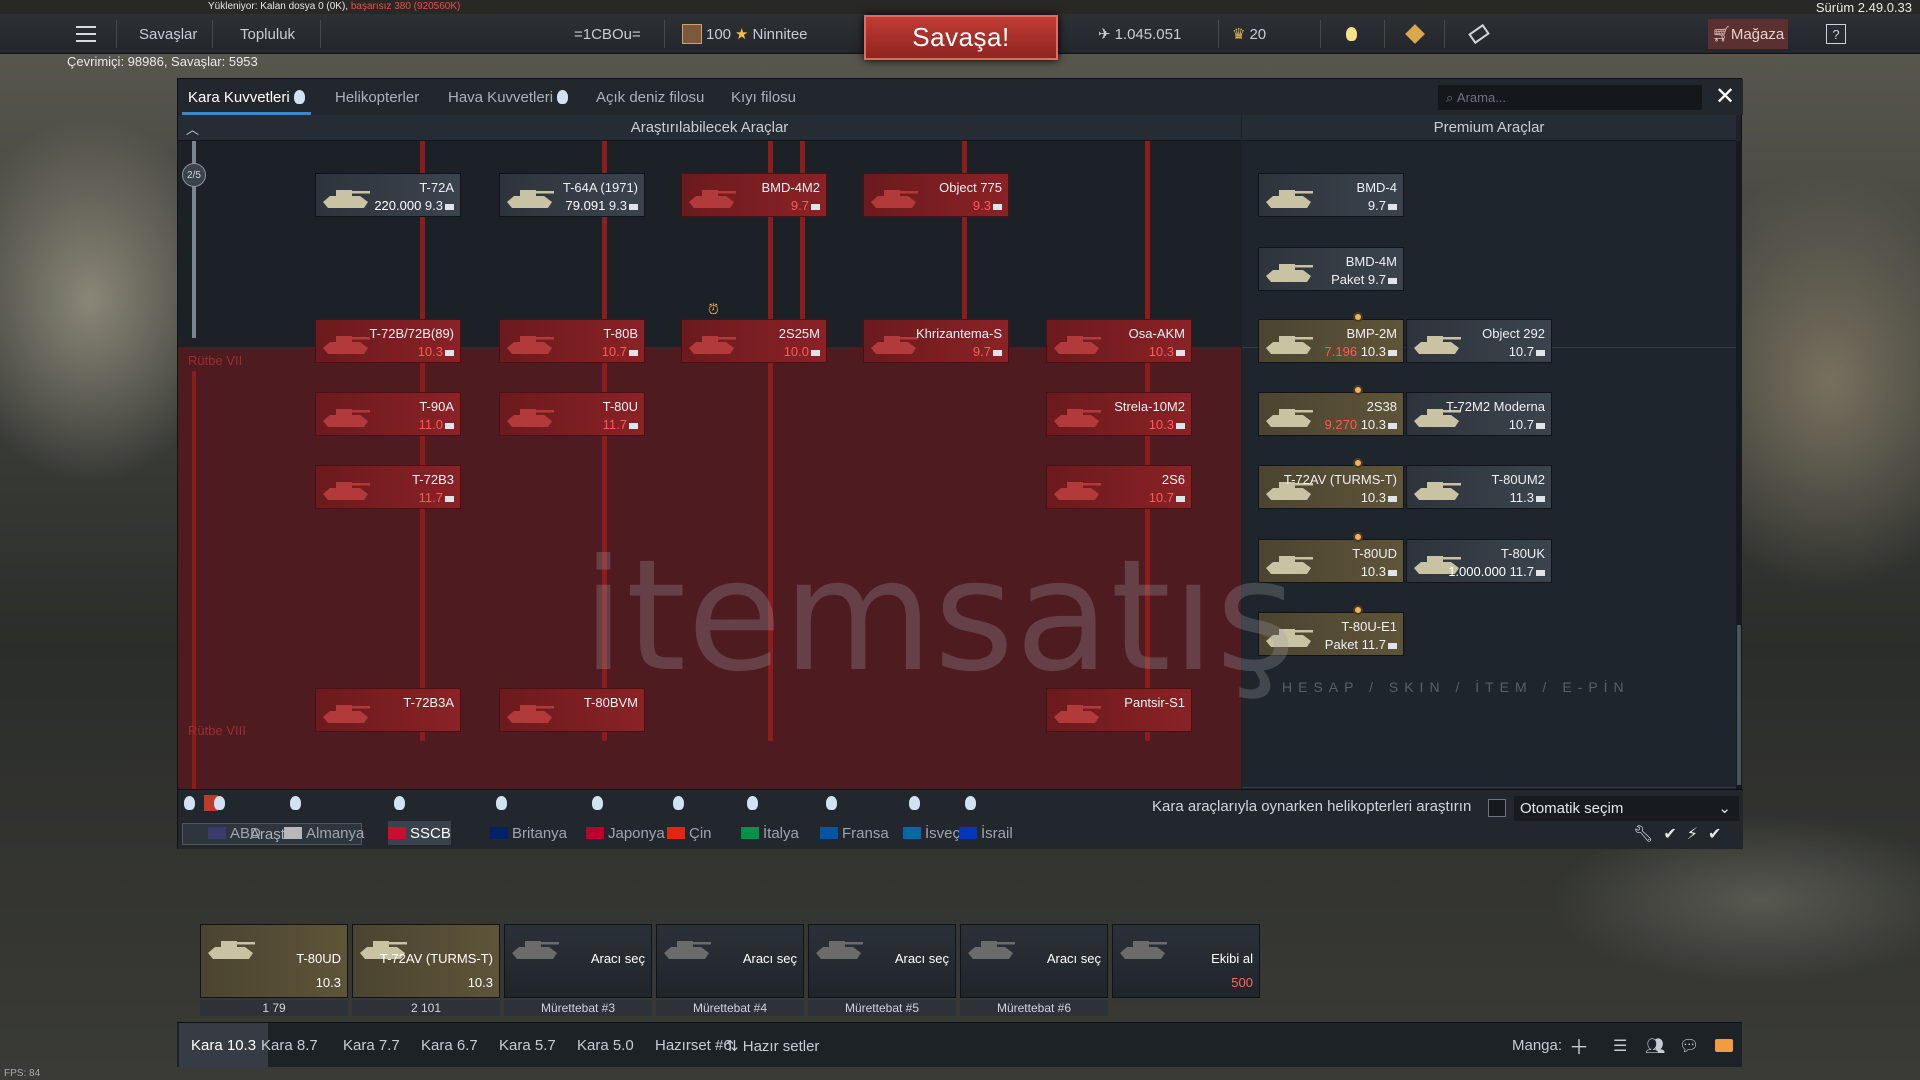  I want to click on vehicle-card: Khrizantema-S 9.7, so click(936, 341).